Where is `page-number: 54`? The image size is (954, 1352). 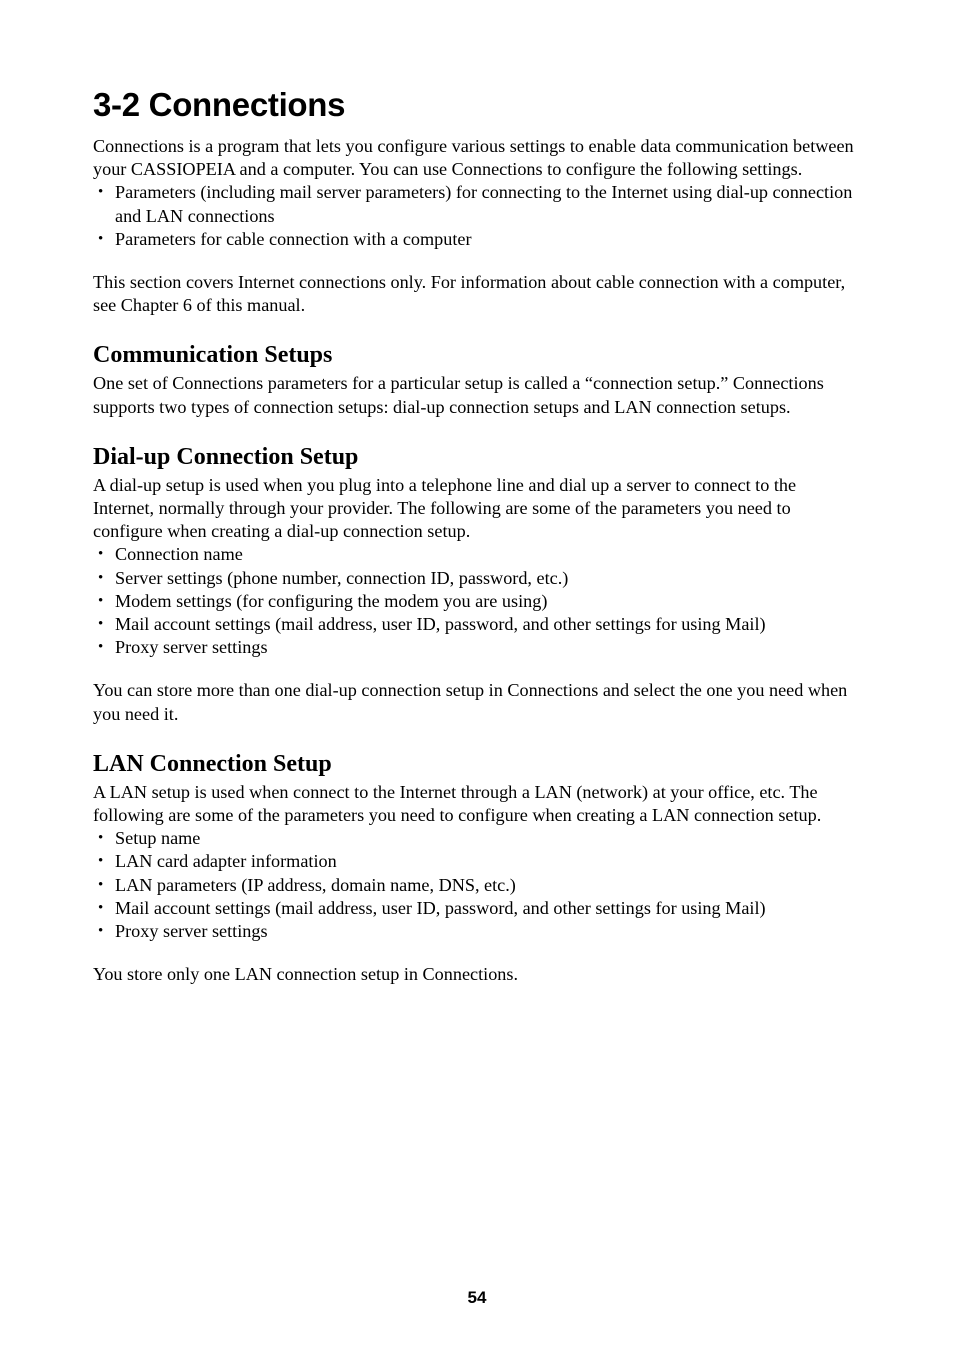 page-number: 54 is located at coordinates (477, 1297).